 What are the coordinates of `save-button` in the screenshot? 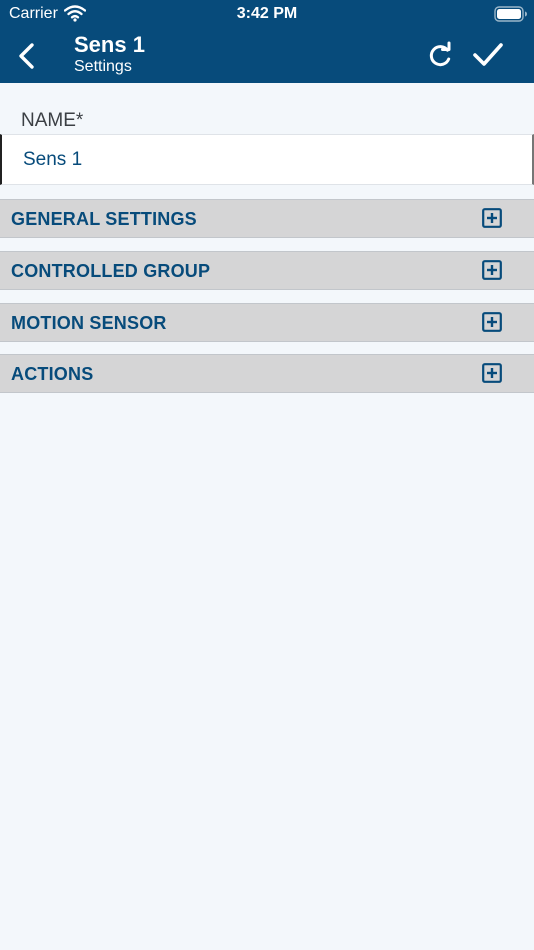 It's located at (488, 55).